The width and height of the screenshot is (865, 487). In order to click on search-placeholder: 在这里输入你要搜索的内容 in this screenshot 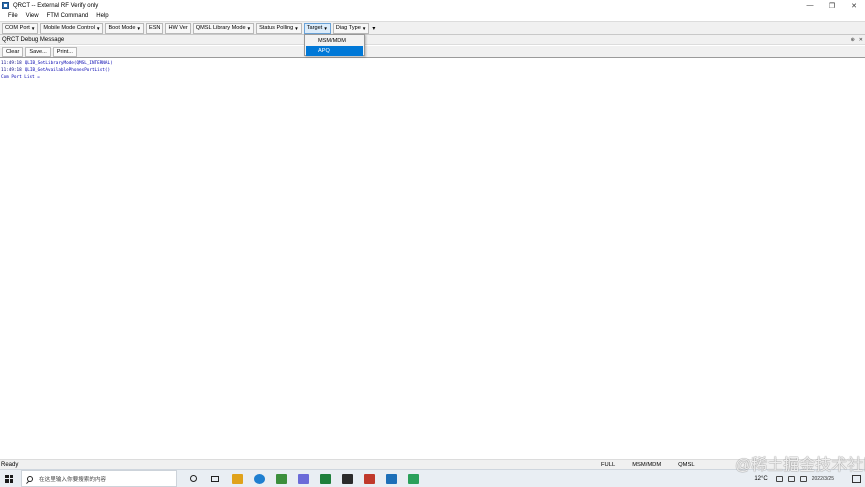, I will do `click(73, 479)`.